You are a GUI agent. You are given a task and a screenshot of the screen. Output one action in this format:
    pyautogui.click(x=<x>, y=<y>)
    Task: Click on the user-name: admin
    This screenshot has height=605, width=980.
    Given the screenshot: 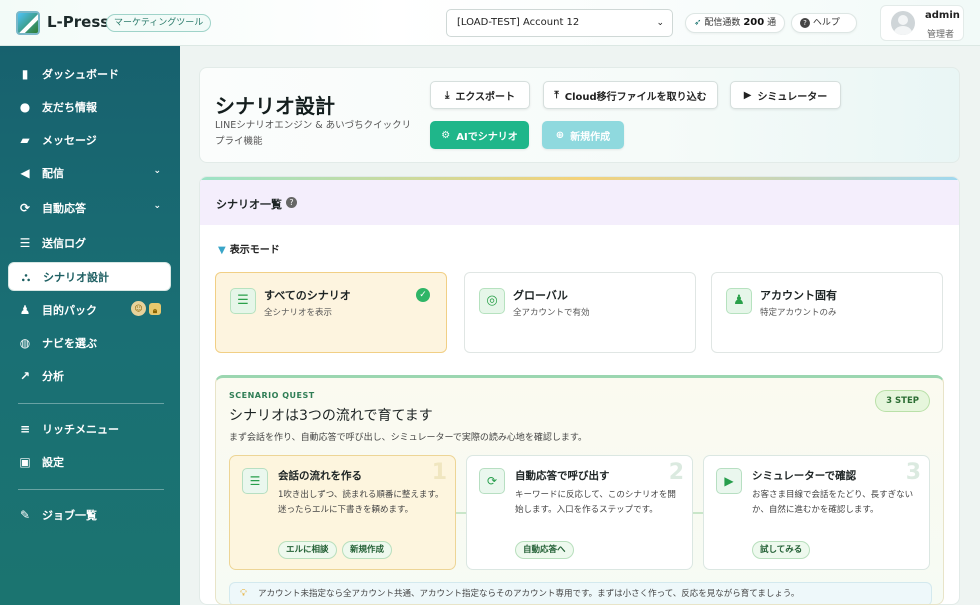 What is the action you would take?
    pyautogui.click(x=942, y=15)
    